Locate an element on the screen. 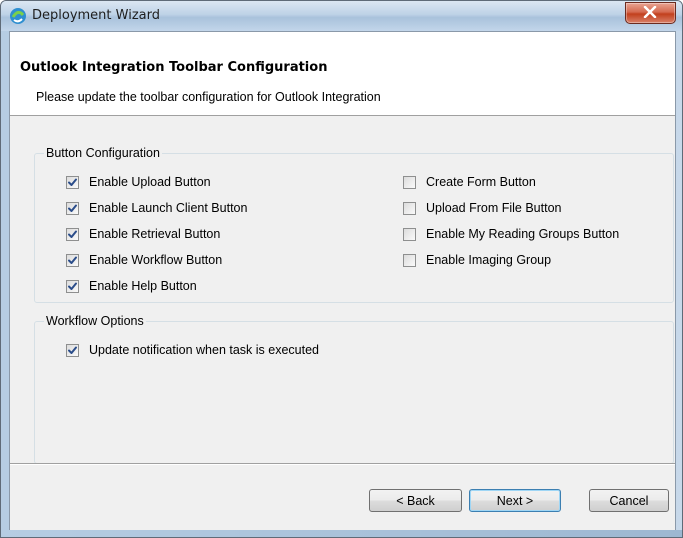 The width and height of the screenshot is (683, 538). title-bar: Deployment Wizard is located at coordinates (341, 16).